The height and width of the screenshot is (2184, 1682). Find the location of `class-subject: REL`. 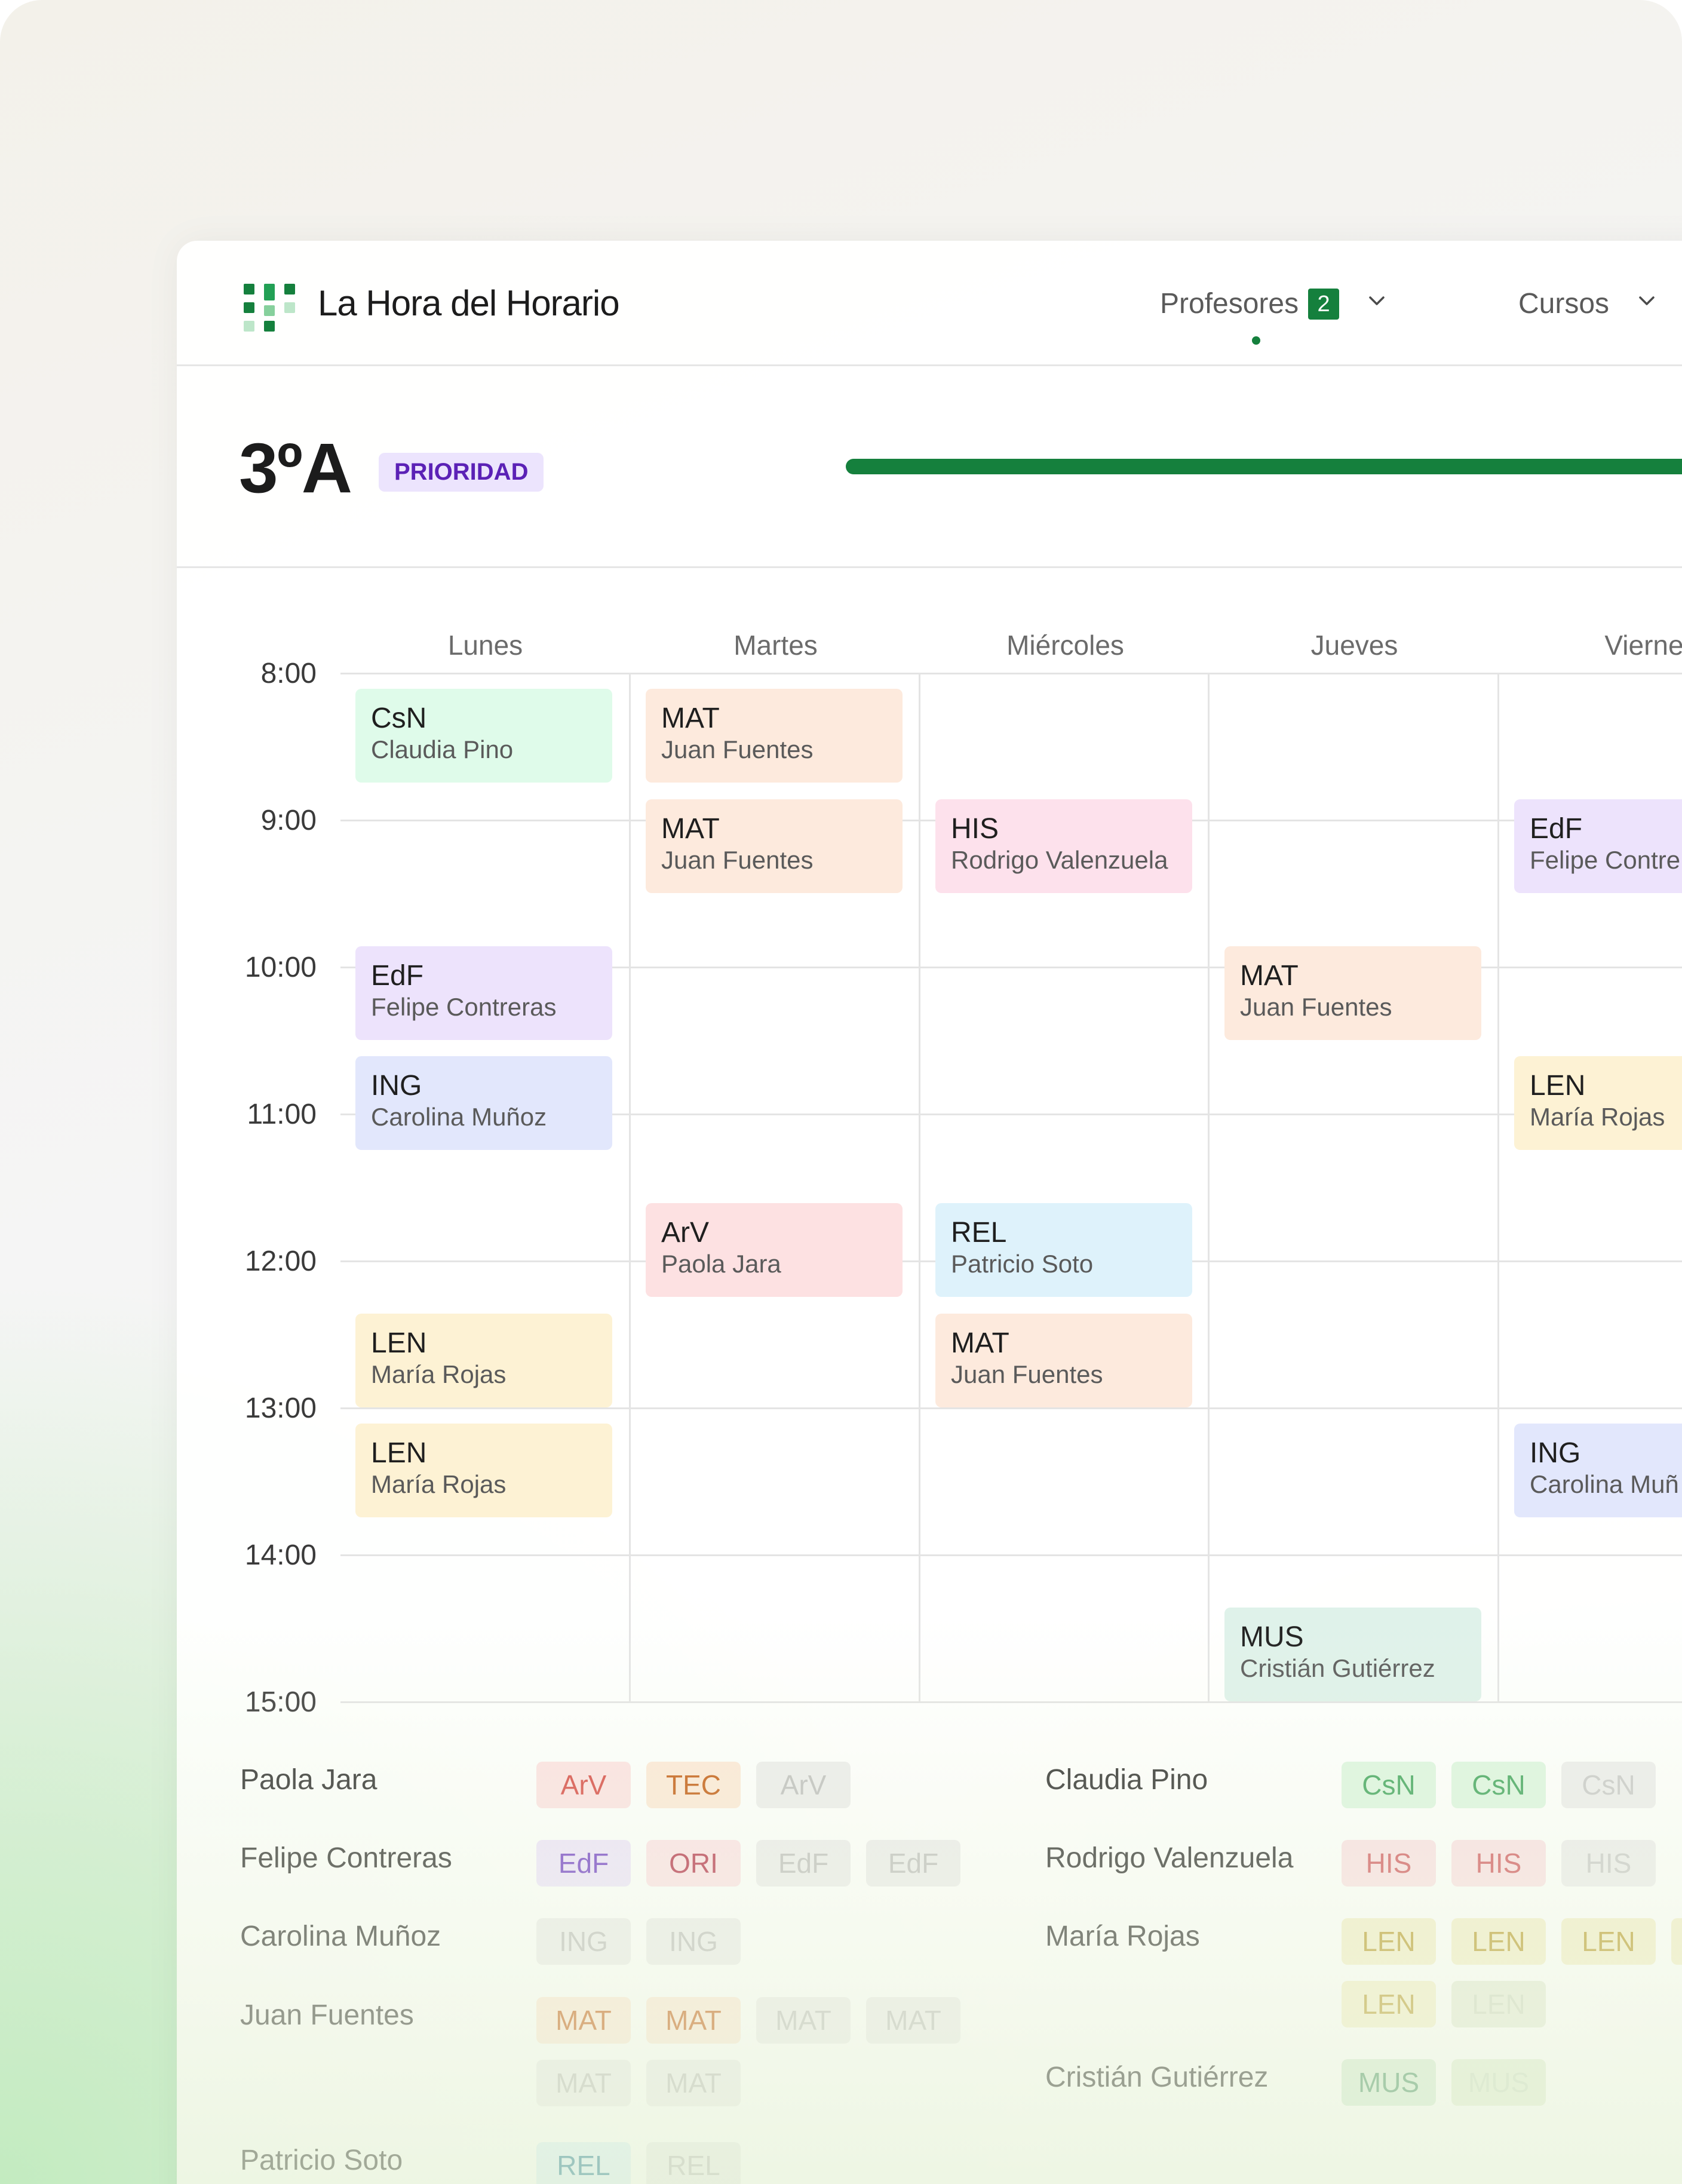

class-subject: REL is located at coordinates (979, 1233).